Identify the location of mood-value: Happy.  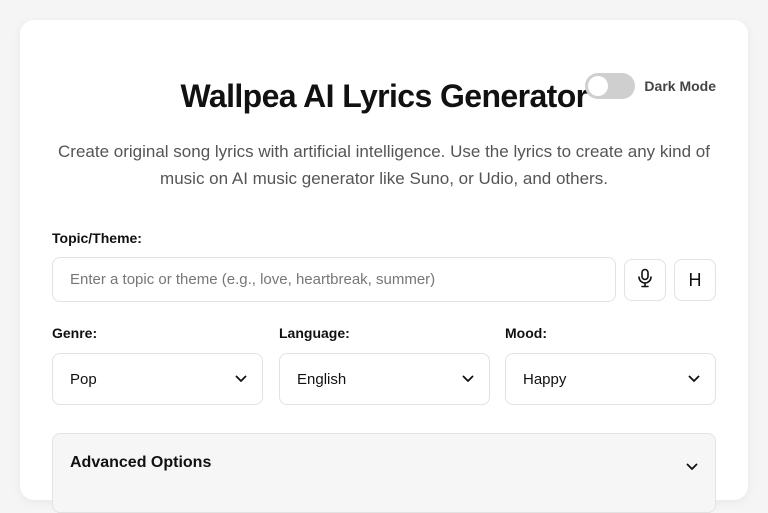
(545, 379).